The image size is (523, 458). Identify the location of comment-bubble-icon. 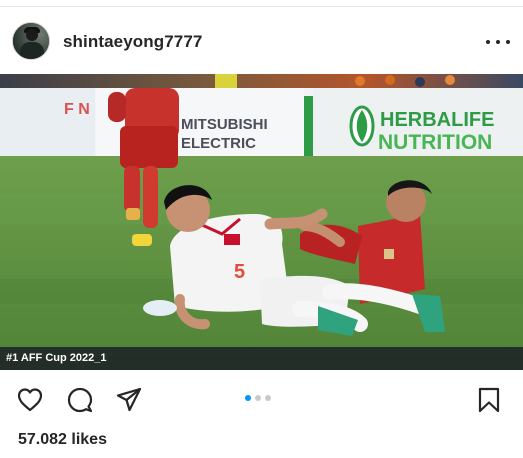
(80, 400).